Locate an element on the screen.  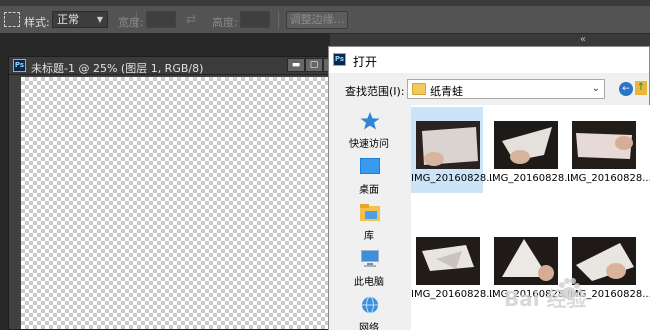
star-icon is located at coordinates (370, 121).